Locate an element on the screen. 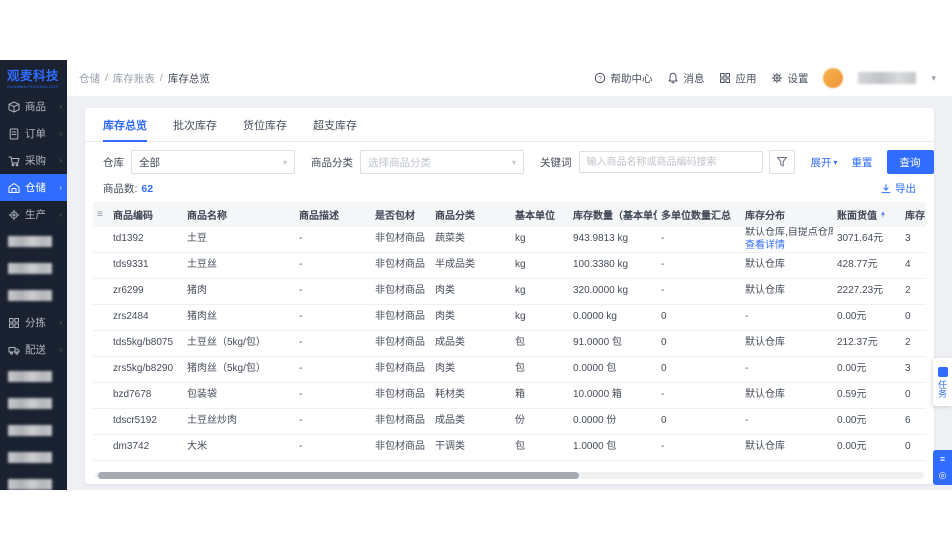 This screenshot has width=952, height=552. messages-link: 消息 is located at coordinates (685, 78).